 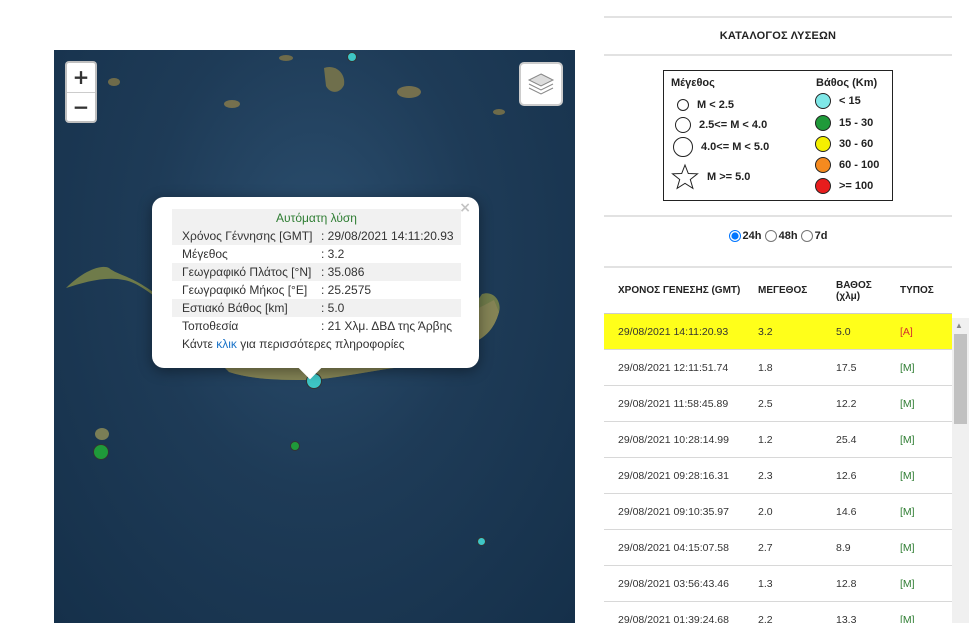 I want to click on filter-7d: 7d, so click(x=813, y=236).